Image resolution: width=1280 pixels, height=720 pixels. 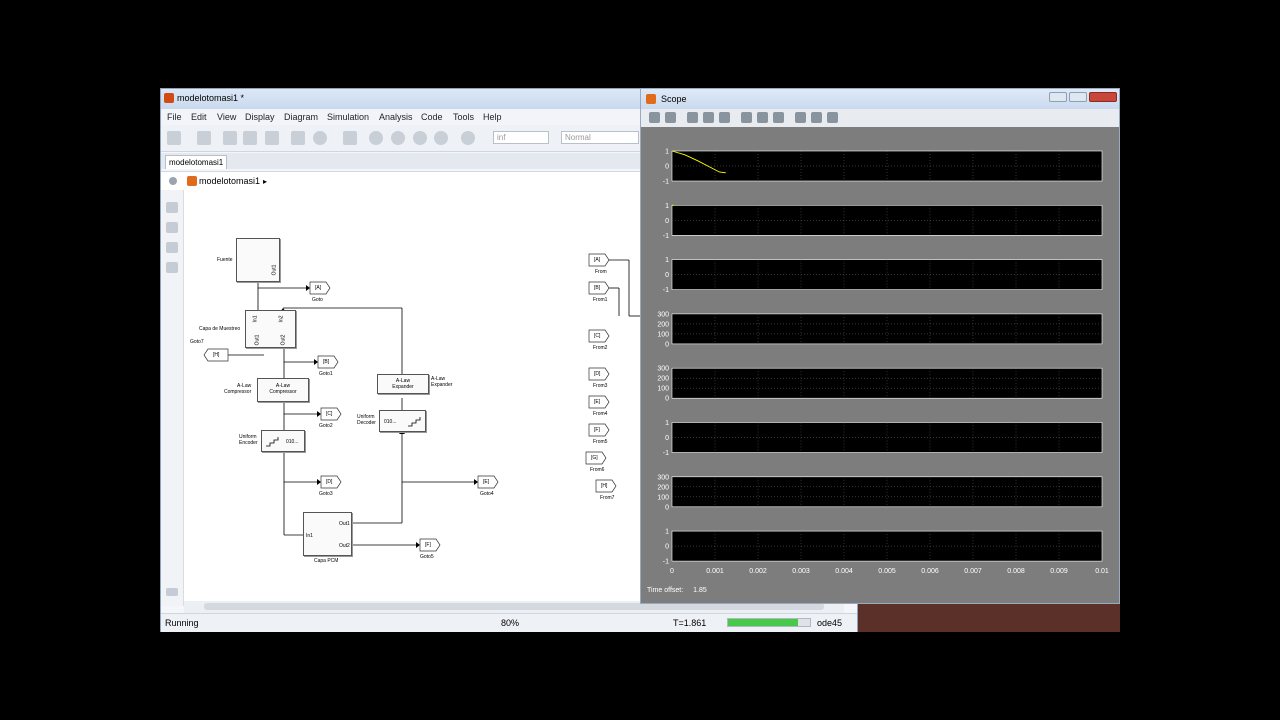 I want to click on fuente-out1-port: Out1, so click(x=274, y=270).